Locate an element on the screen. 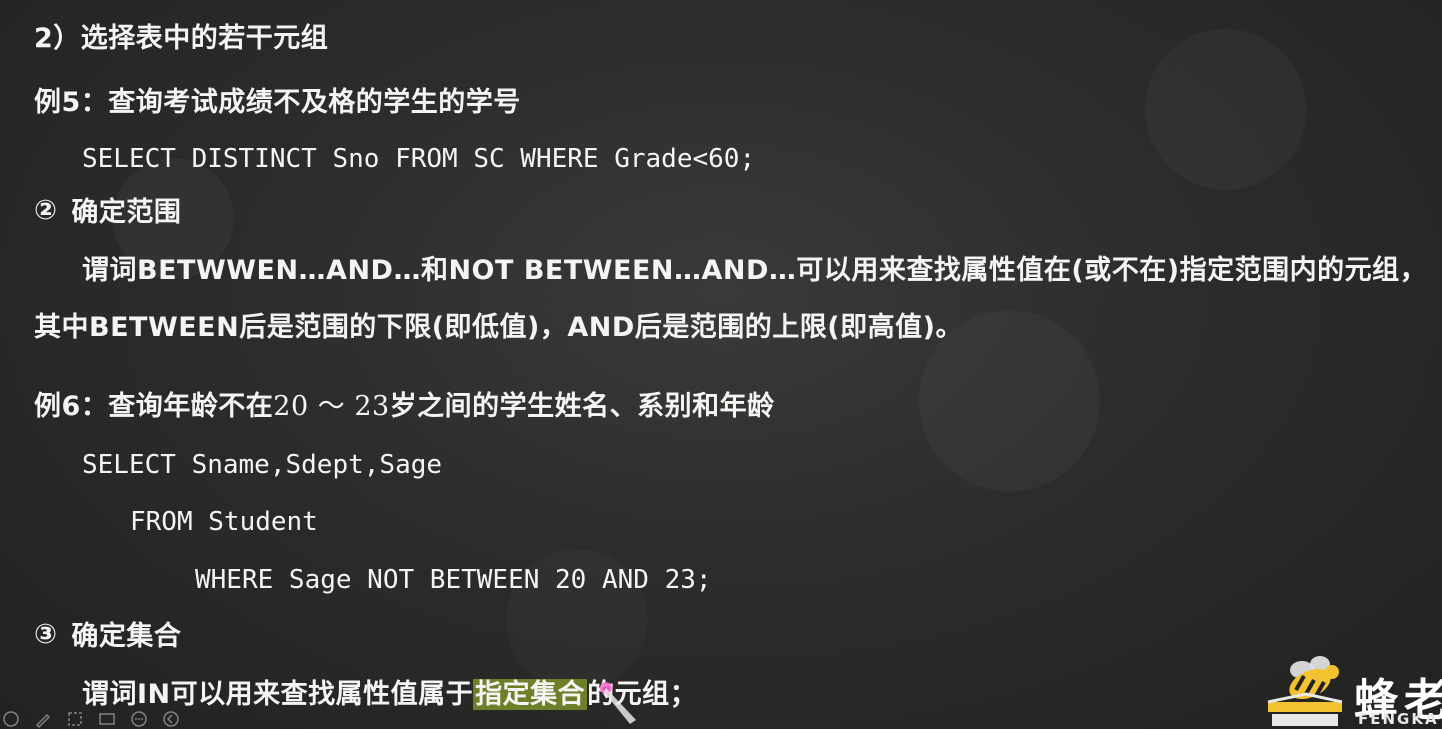  example-6-label-post: 岁之间的学生姓名、系别和年龄 is located at coordinates (582, 406).